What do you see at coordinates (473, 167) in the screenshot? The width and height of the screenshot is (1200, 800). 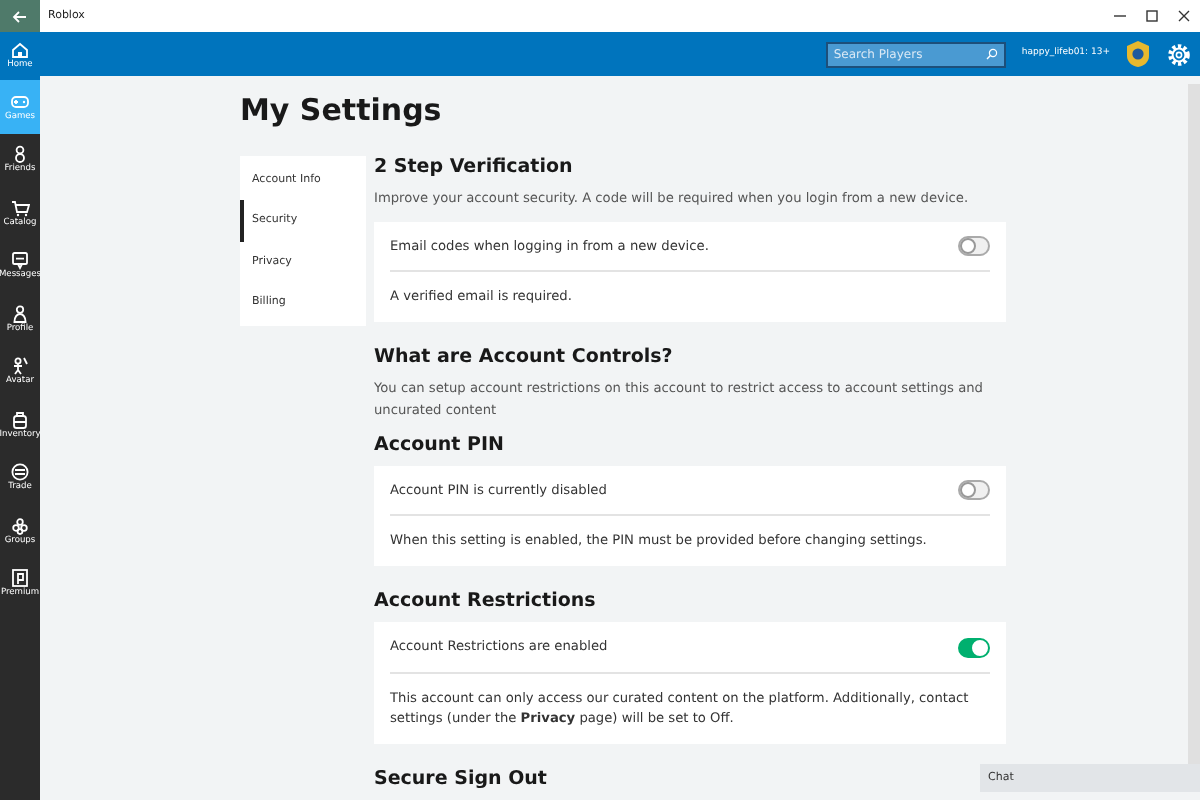 I see `section-heading: 2 Step Verification` at bounding box center [473, 167].